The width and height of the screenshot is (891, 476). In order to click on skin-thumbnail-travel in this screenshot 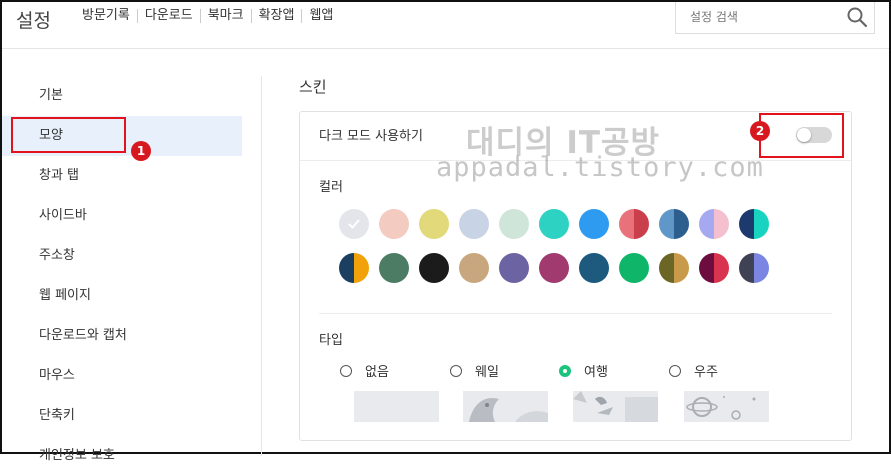, I will do `click(615, 406)`.